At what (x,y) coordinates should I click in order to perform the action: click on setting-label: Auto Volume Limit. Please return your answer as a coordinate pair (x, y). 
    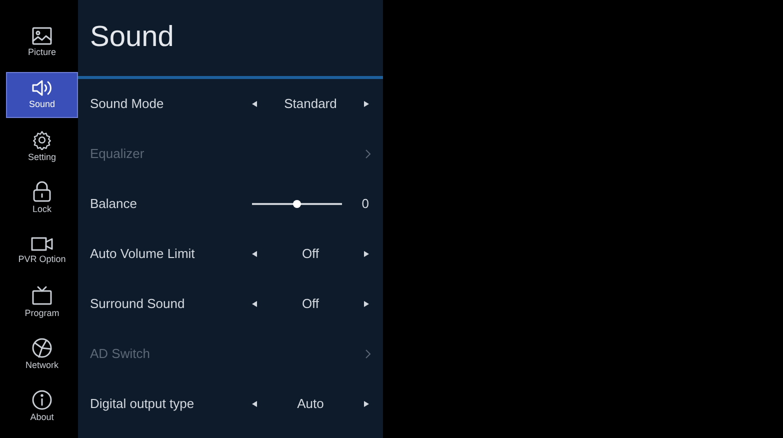
    Looking at the image, I should click on (143, 254).